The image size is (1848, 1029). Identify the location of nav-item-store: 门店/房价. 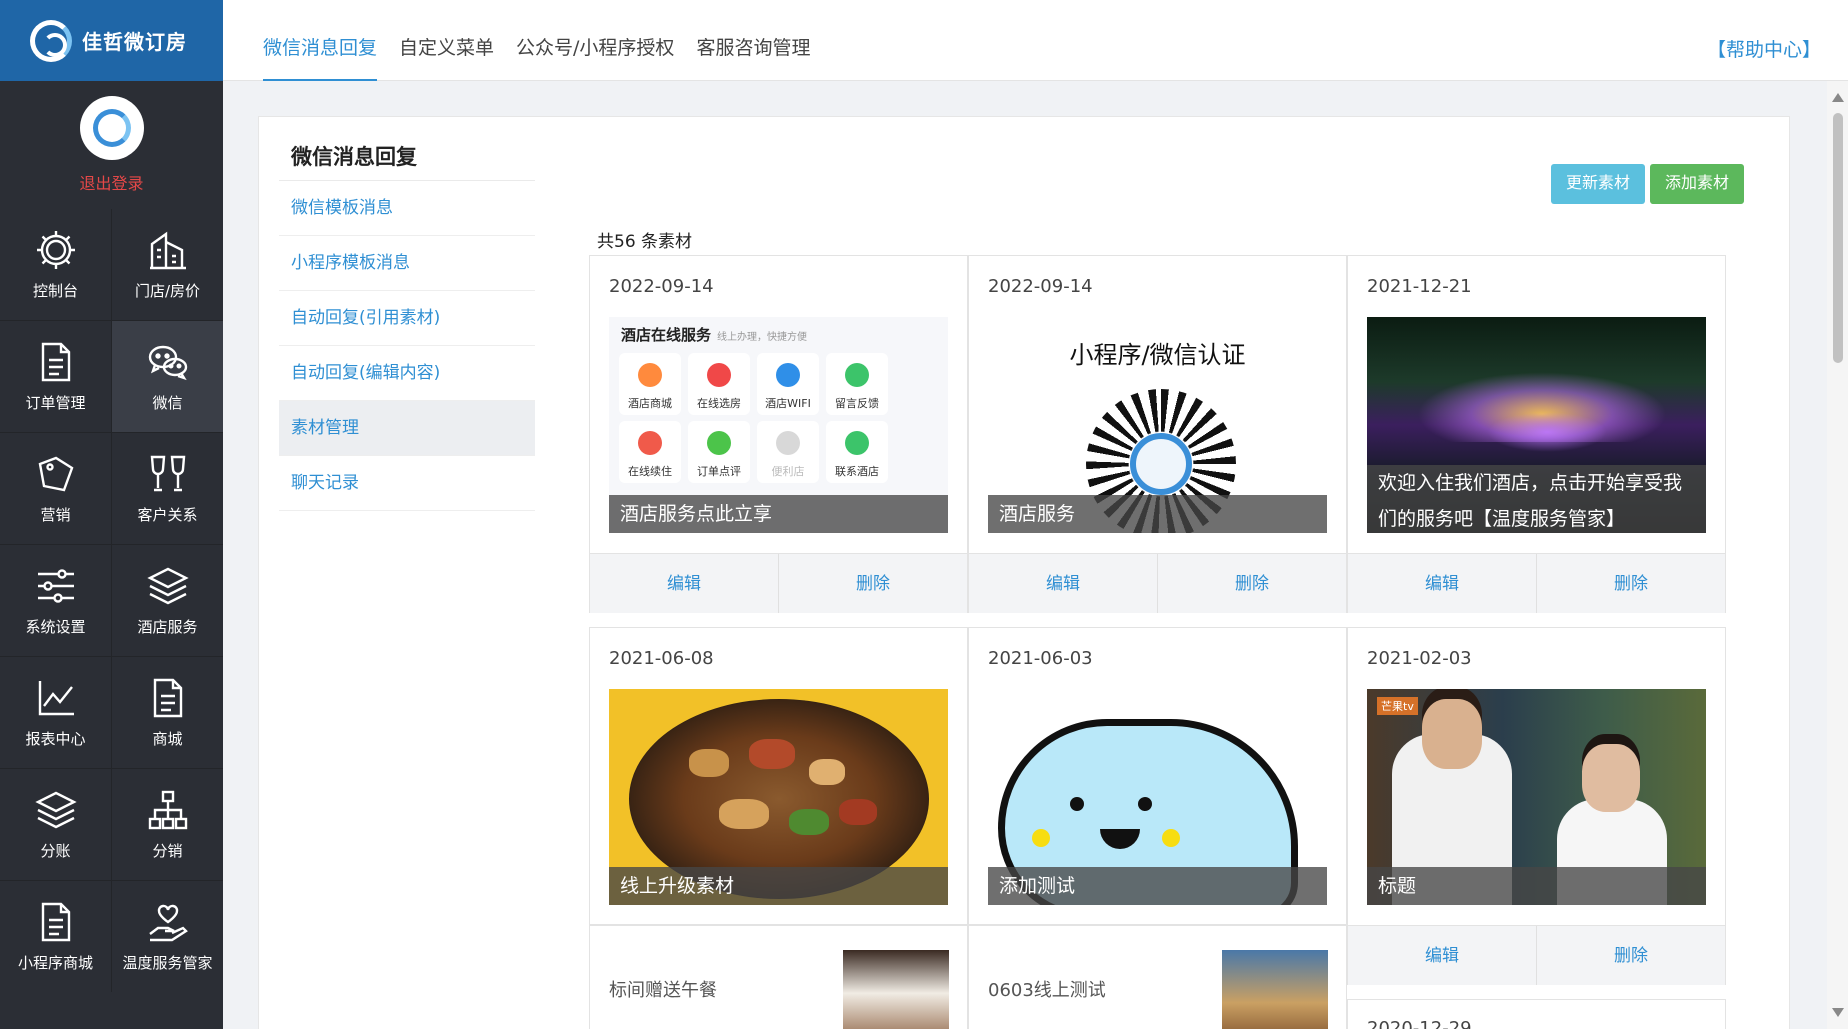
(167, 264).